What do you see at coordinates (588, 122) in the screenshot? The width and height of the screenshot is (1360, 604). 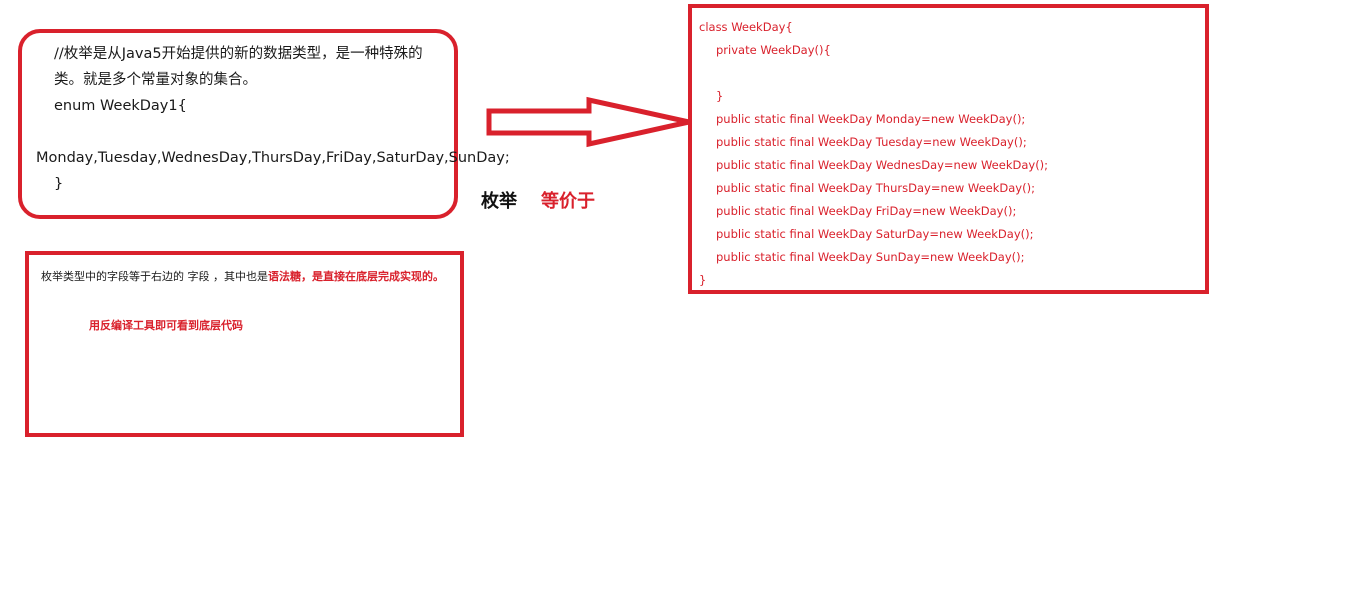 I see `right-arrow-icon` at bounding box center [588, 122].